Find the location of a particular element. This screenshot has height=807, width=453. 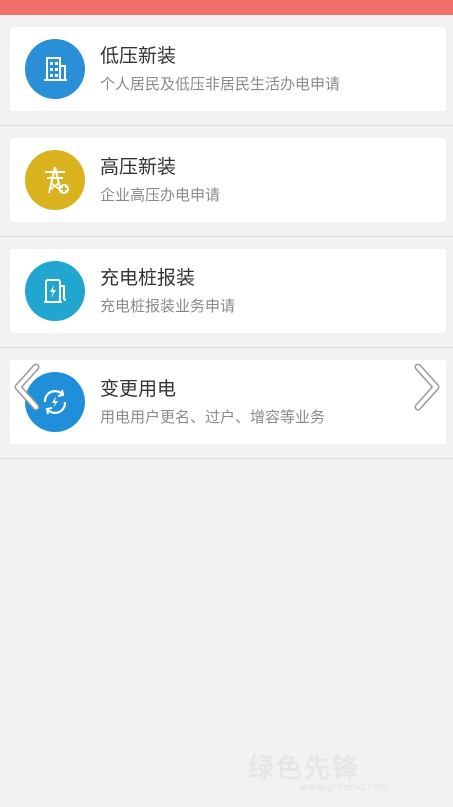

service-subtitle: 充电桩报装业务申请 is located at coordinates (168, 306).